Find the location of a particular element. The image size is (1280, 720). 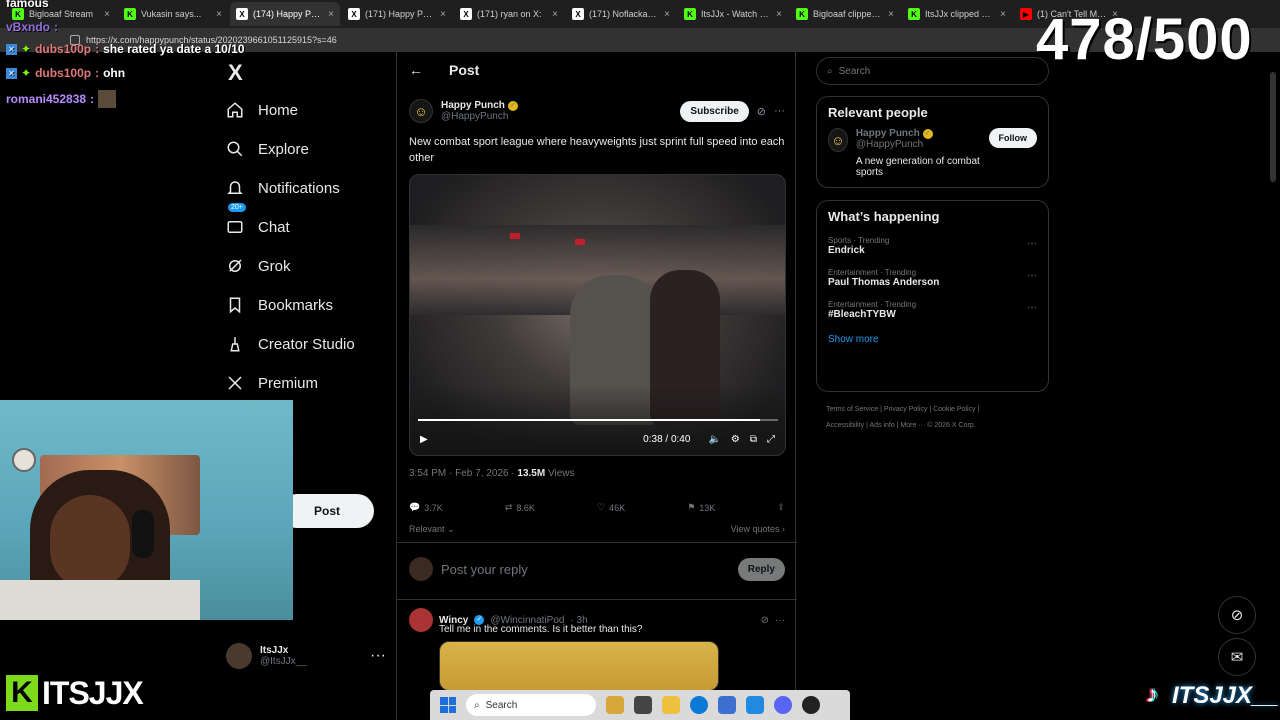

follow-button: Follow is located at coordinates (1012, 138).